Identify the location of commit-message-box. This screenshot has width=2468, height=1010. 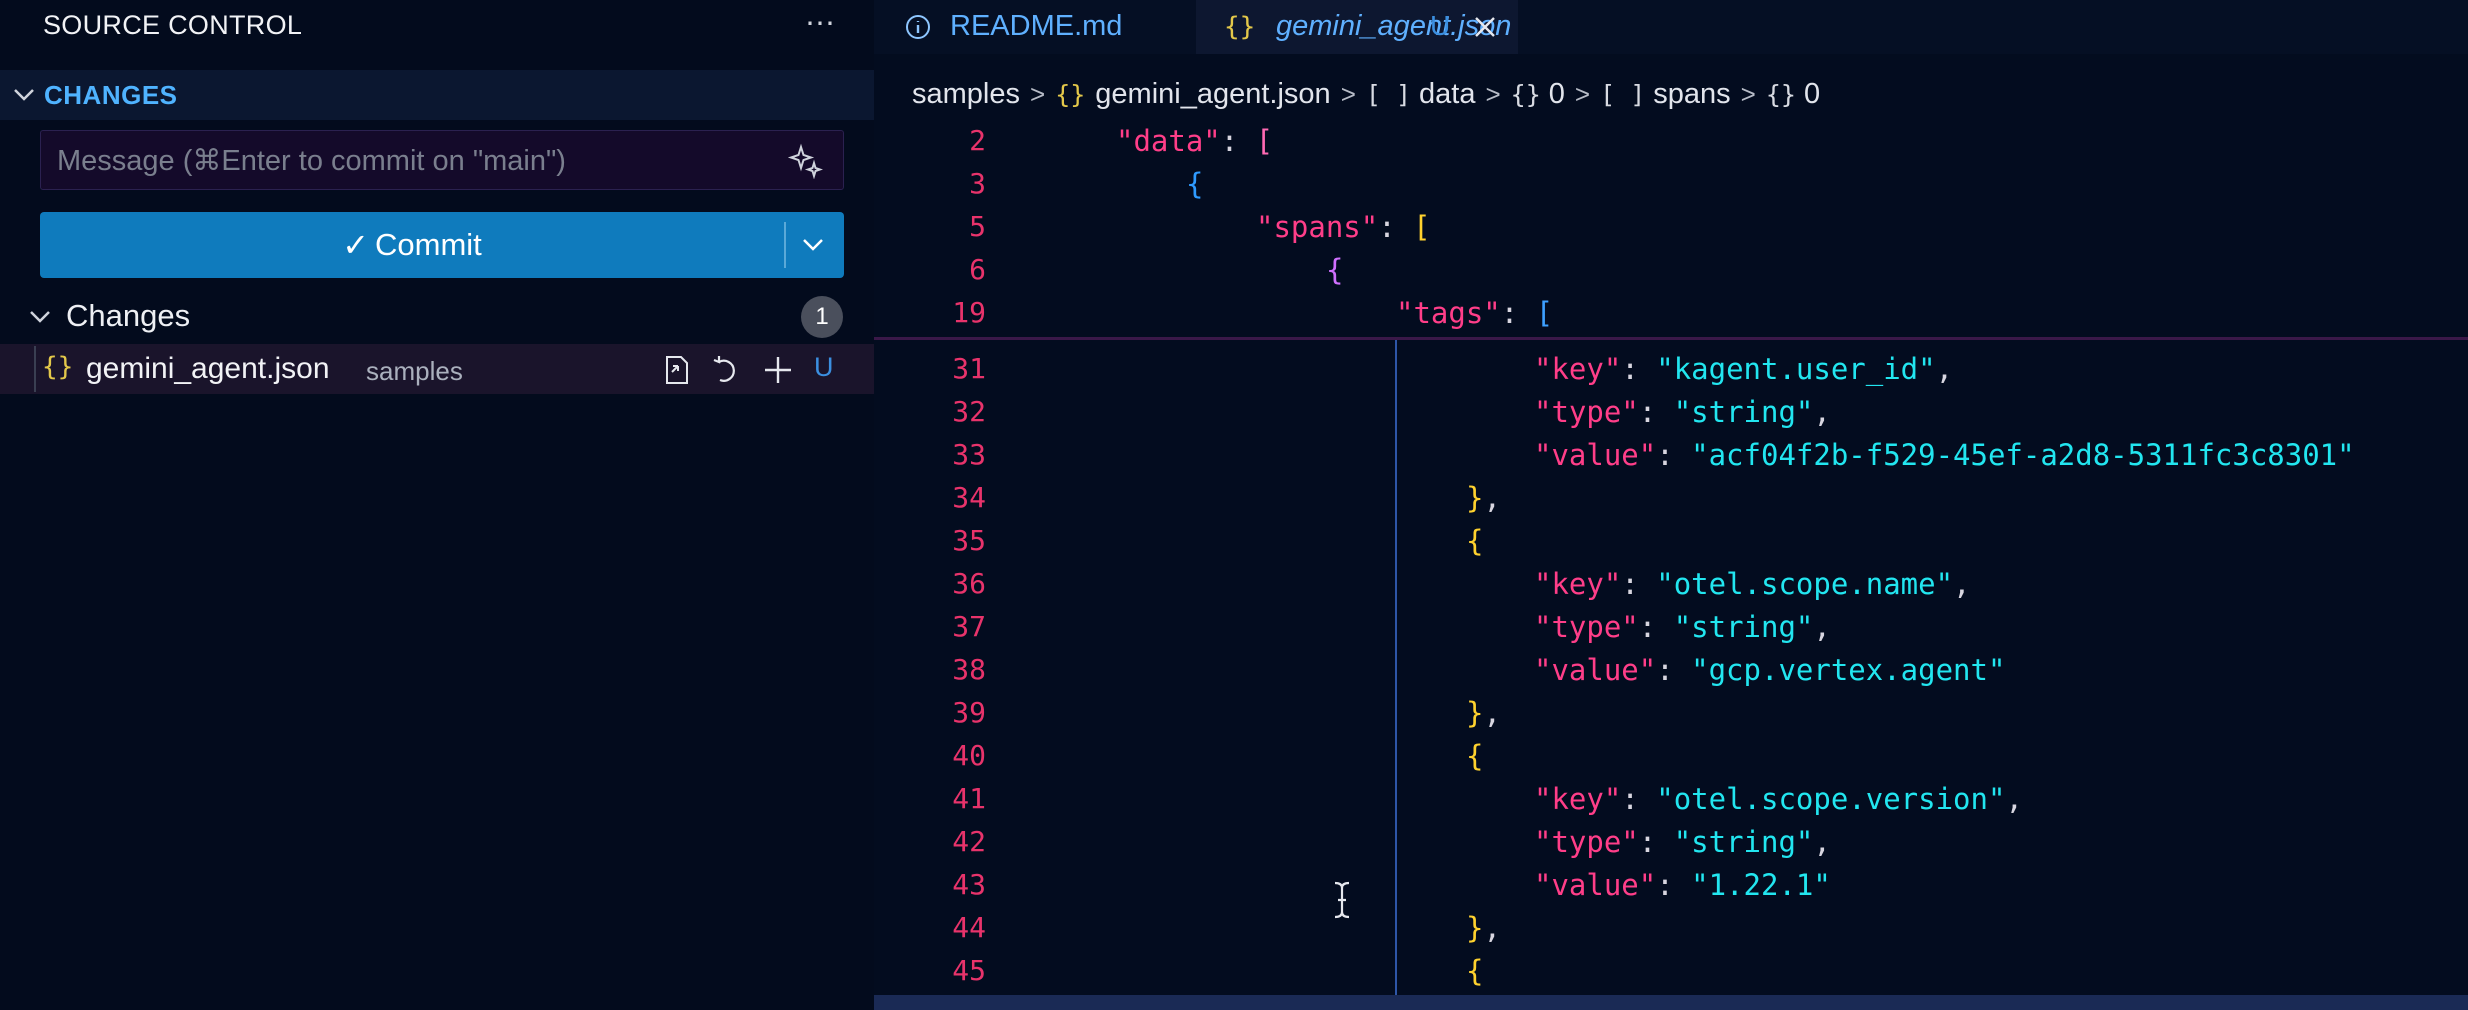
(442, 160).